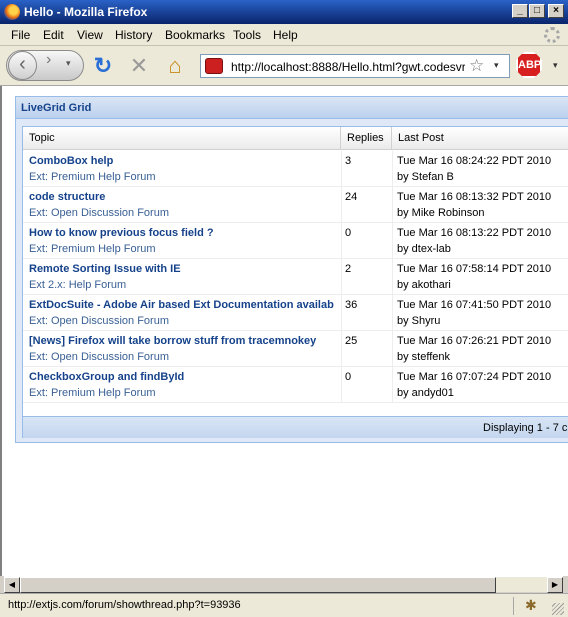 Image resolution: width=568 pixels, height=617 pixels. I want to click on last-post-date: Tue Mar 16 08:13:32 PDT 2010, so click(474, 197).